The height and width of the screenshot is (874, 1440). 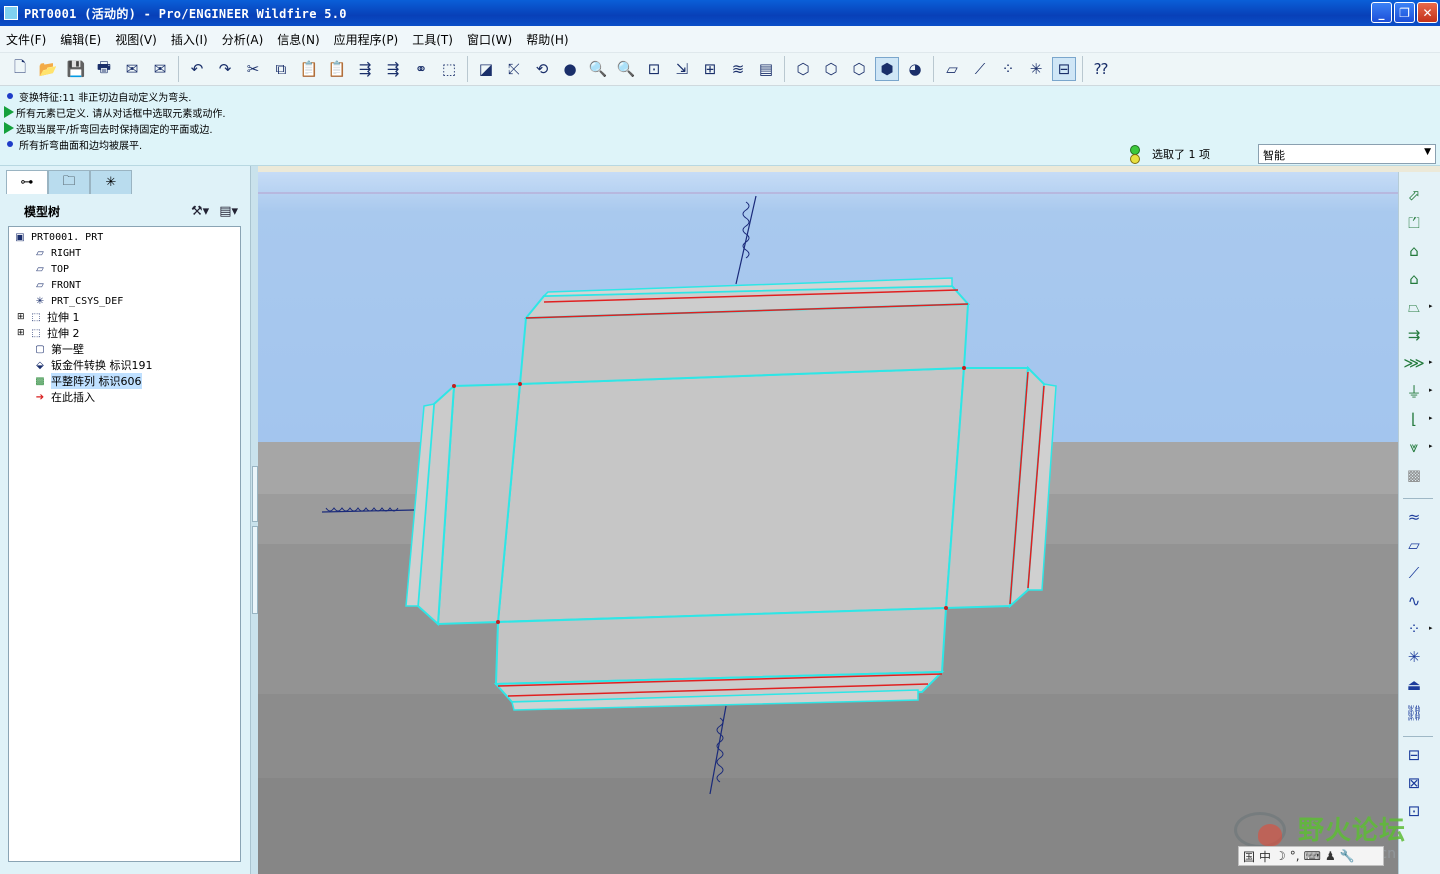 I want to click on tree-node: ⬙ 钣金件转换 标识191, so click(x=92, y=365).